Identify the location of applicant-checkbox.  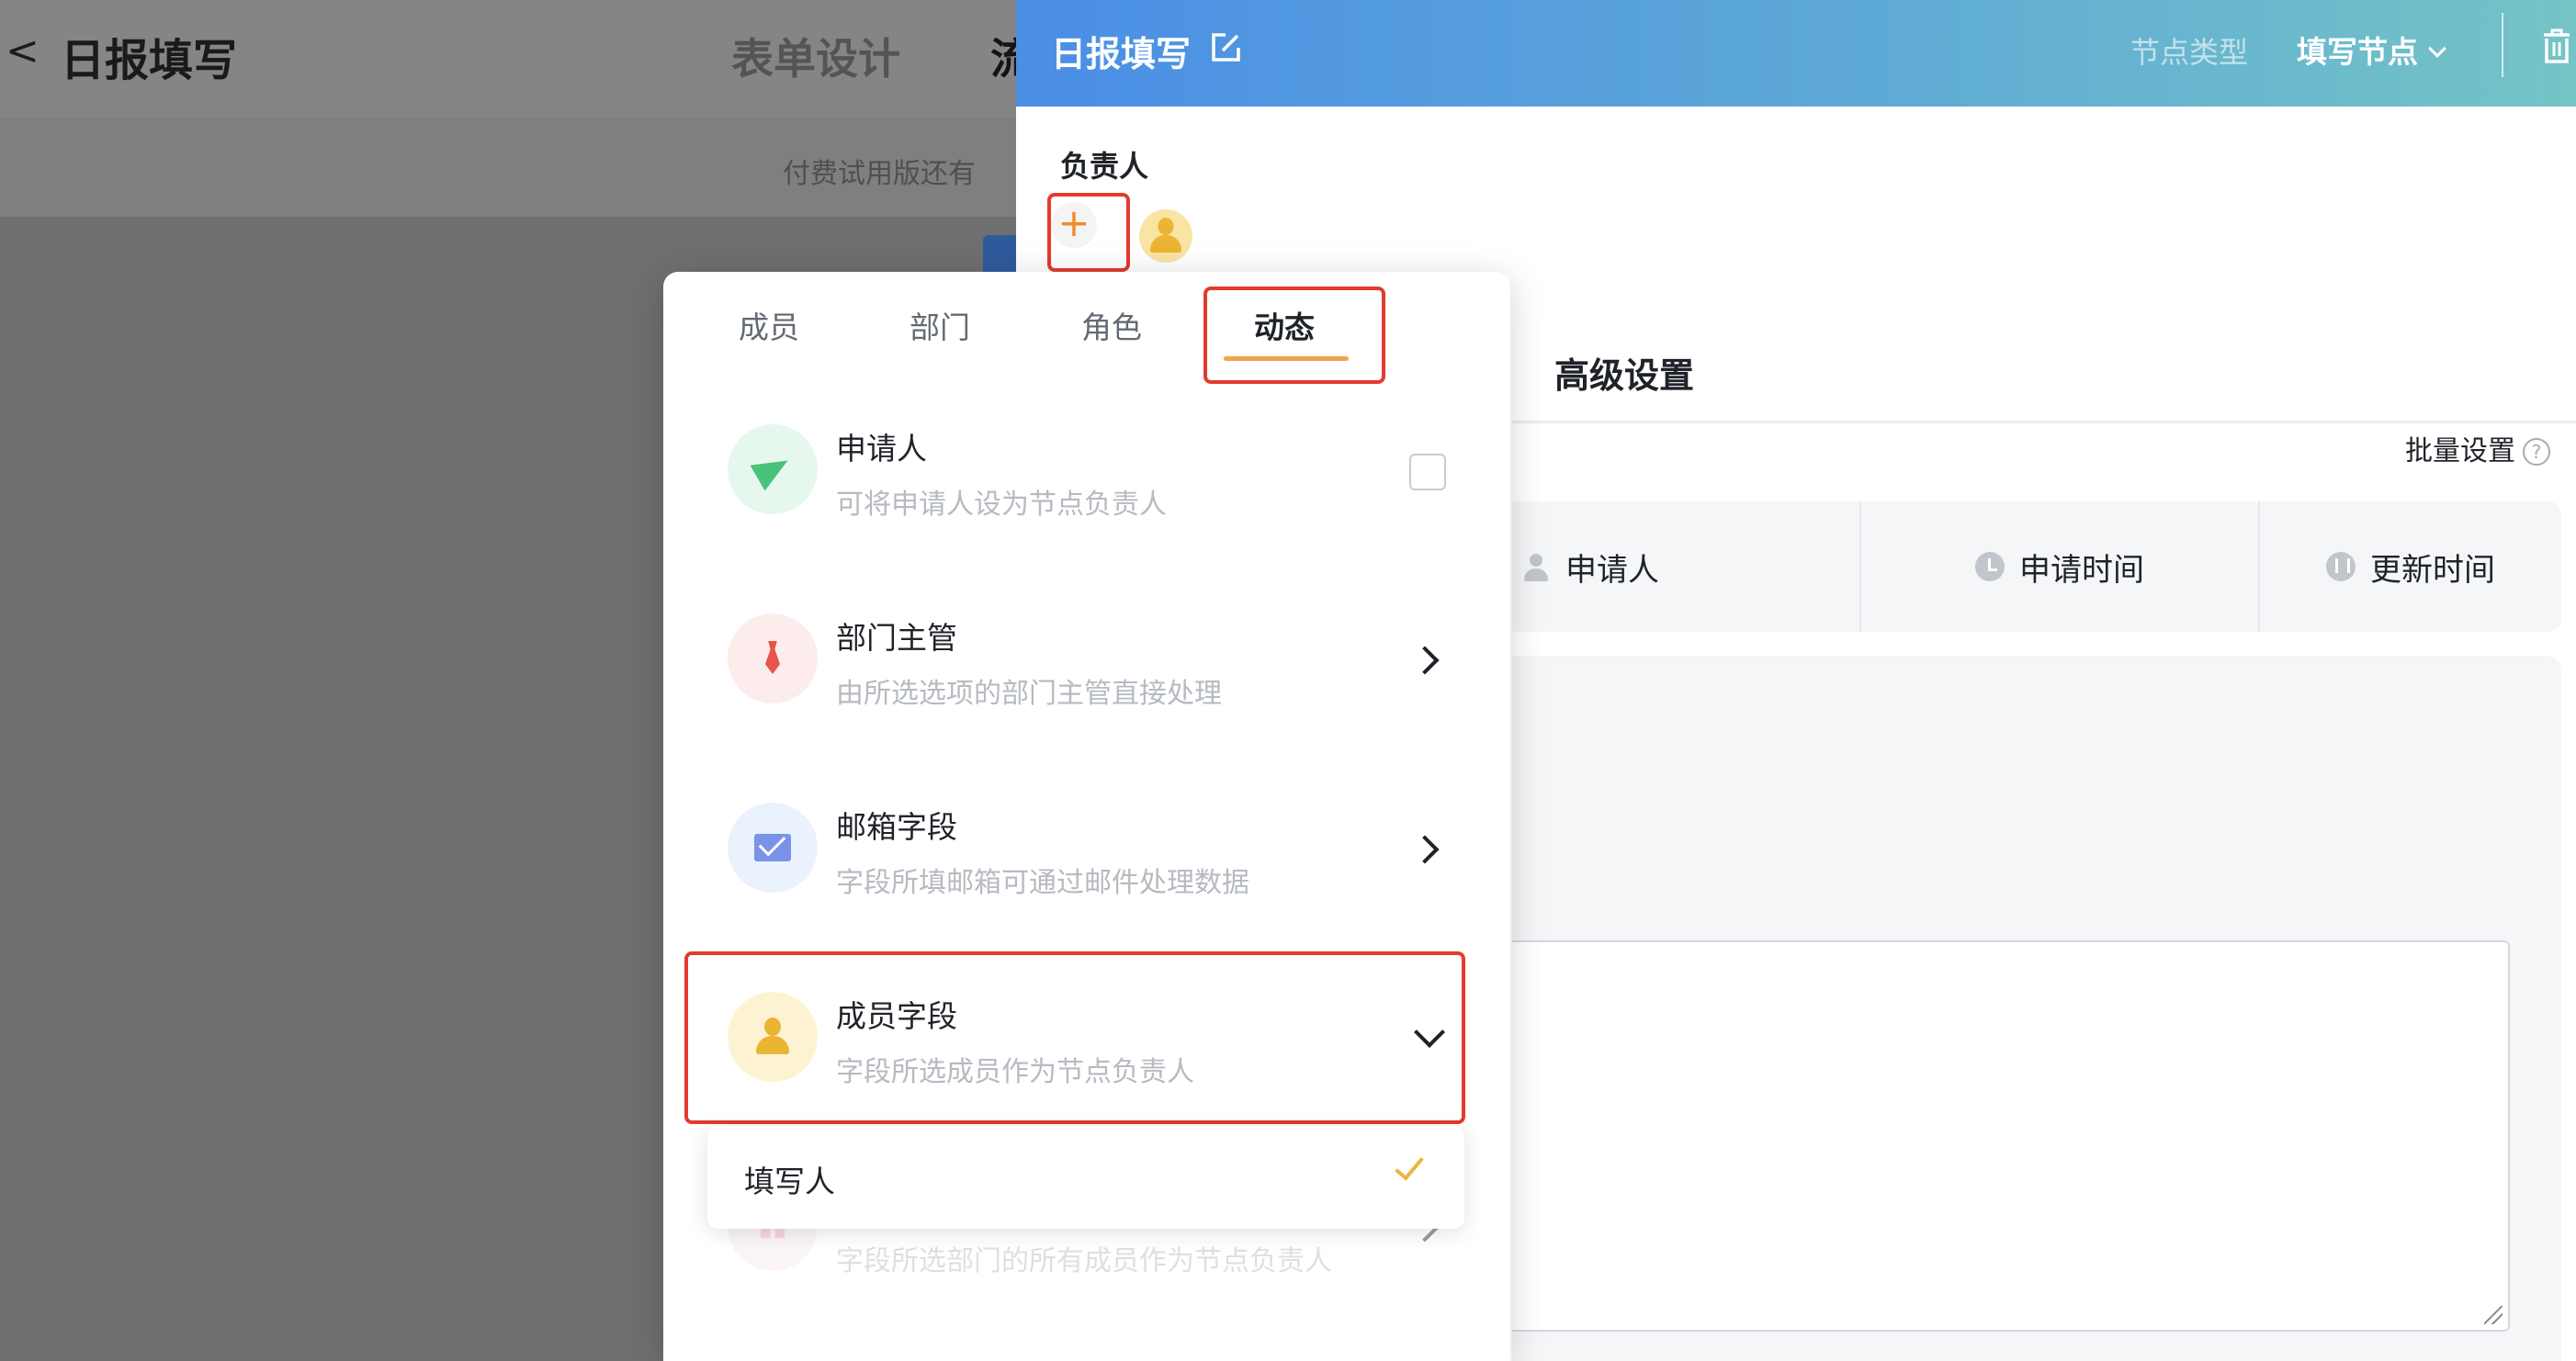
(1427, 472).